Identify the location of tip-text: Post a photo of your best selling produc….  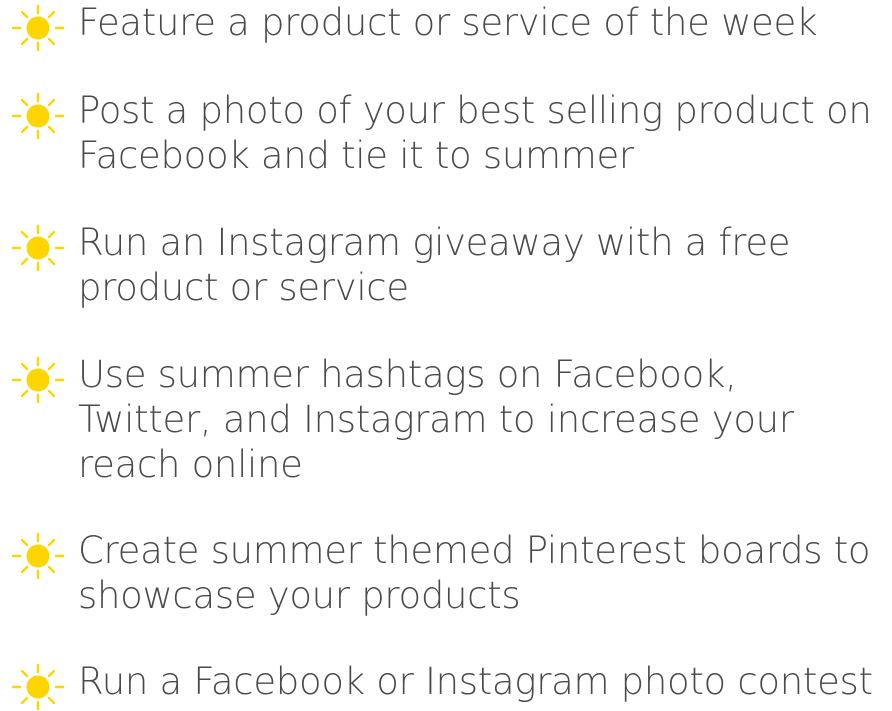
(475, 133).